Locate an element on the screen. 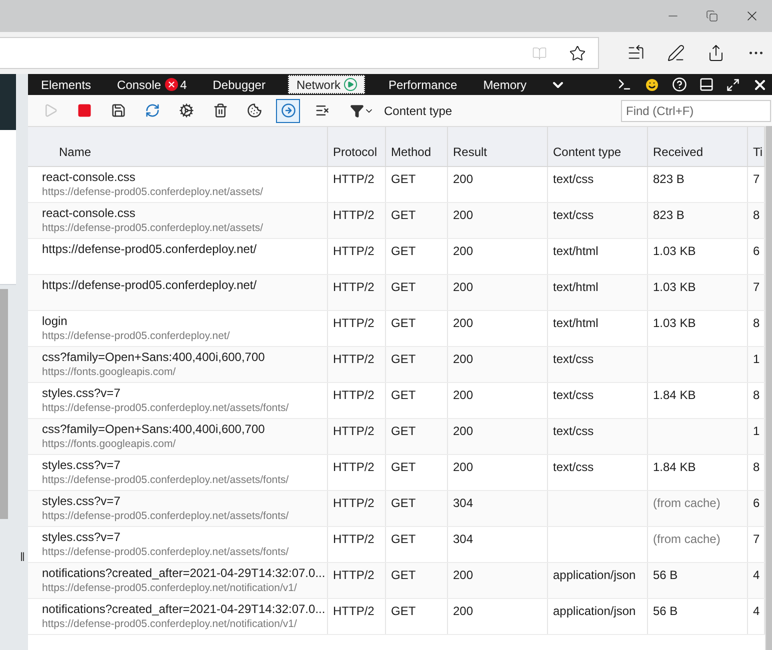 The image size is (772, 650). column-header: Content type is located at coordinates (598, 146).